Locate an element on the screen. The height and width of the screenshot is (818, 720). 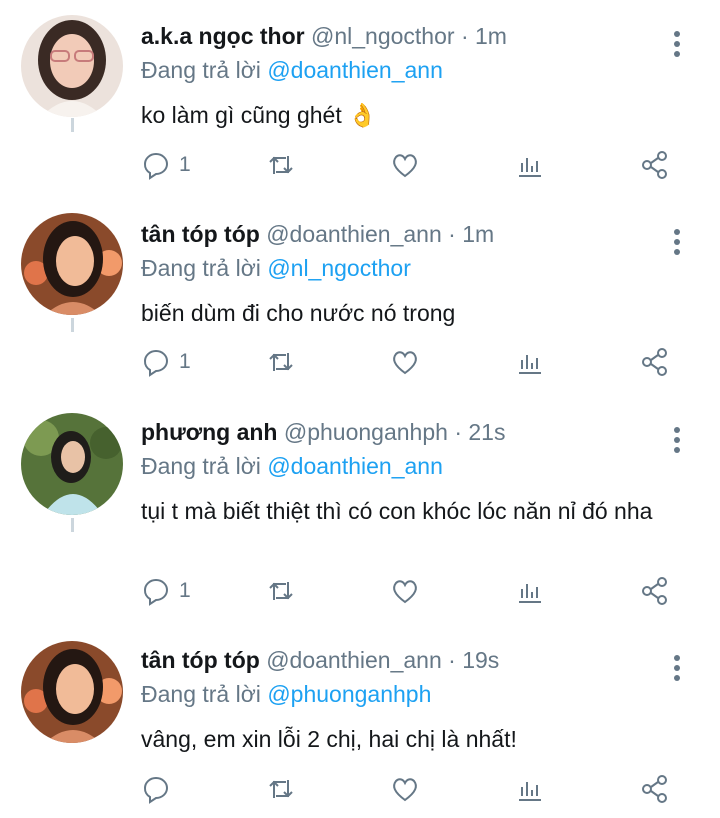
tweet-header: tân tóp tóp @doanthien_ann · 1m is located at coordinates (317, 234).